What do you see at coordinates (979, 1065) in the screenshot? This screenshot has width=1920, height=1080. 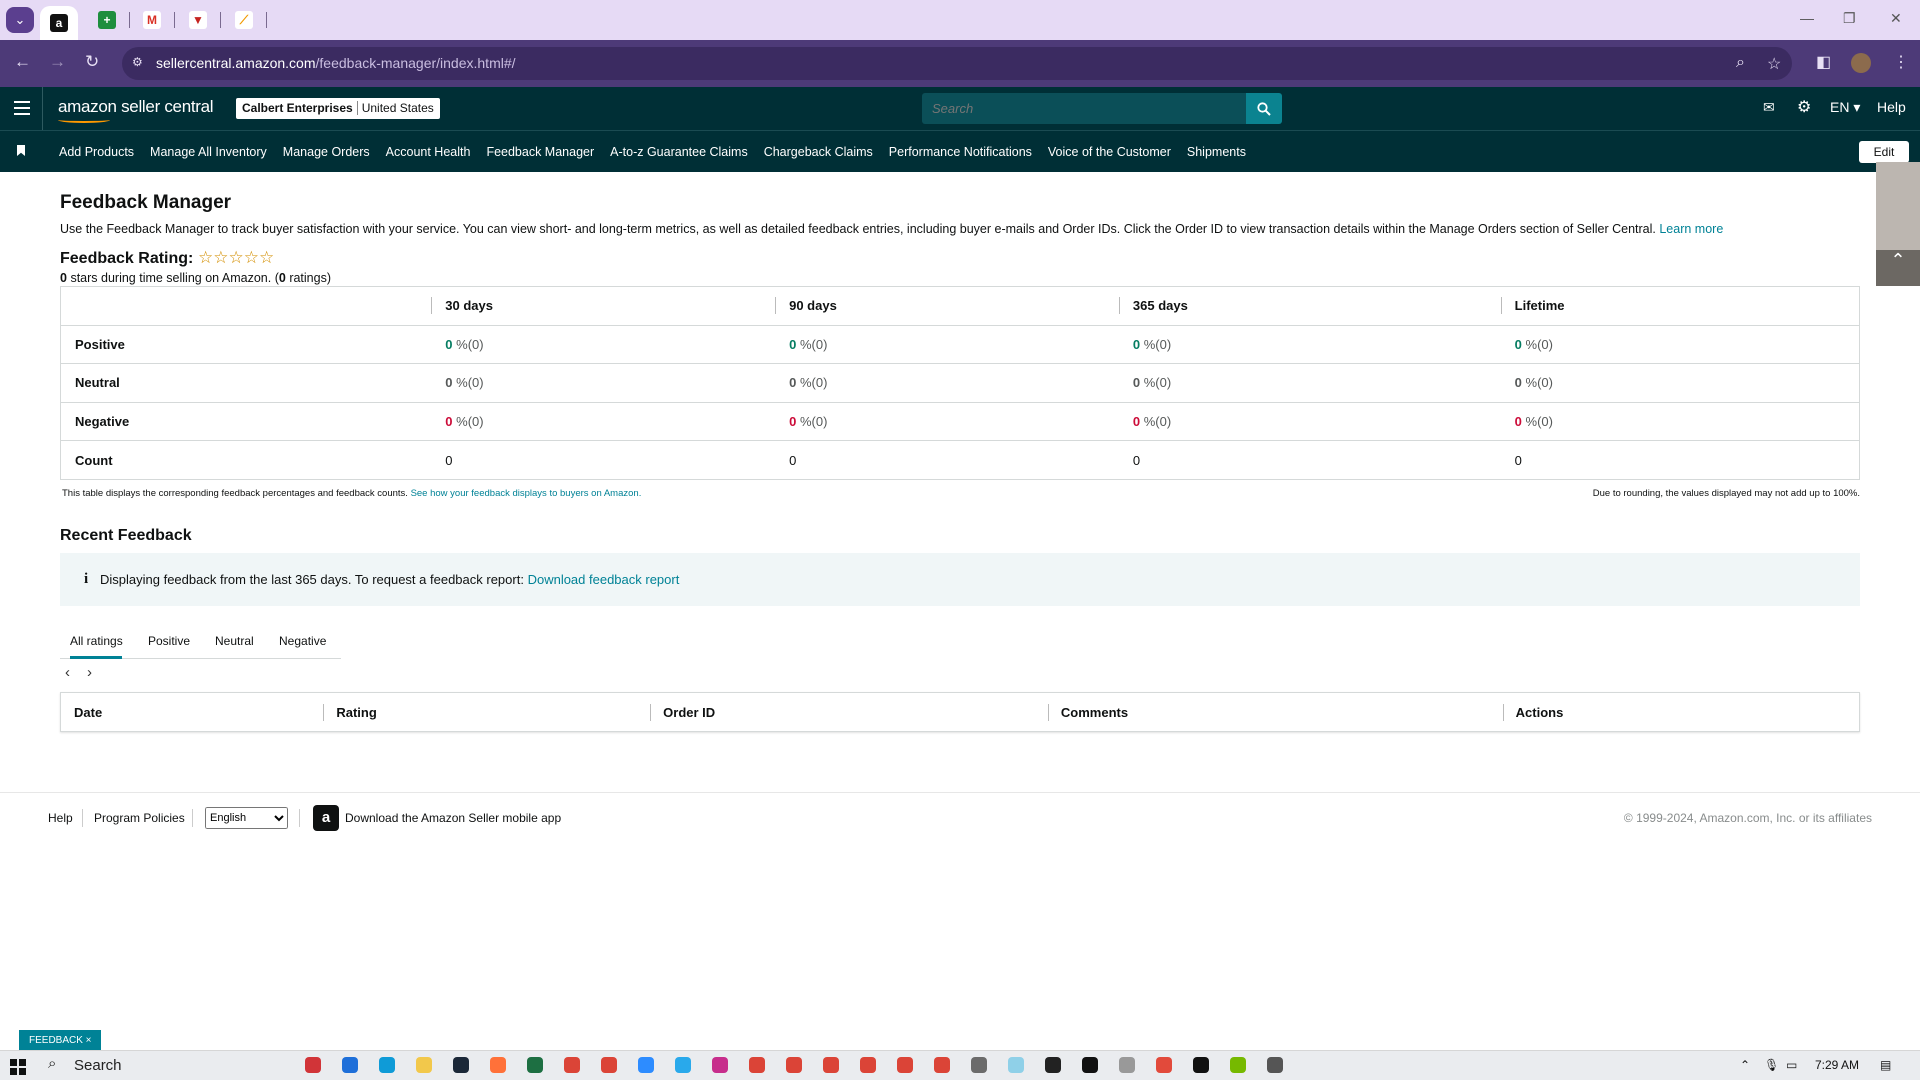 I see `calculator-icon` at bounding box center [979, 1065].